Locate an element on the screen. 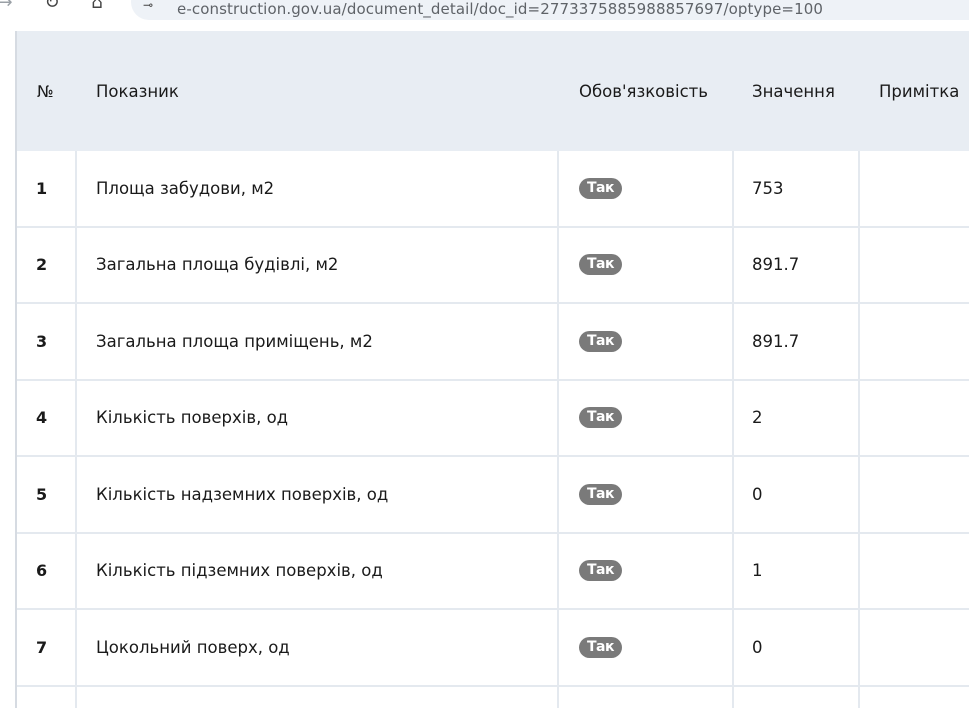 Image resolution: width=969 pixels, height=708 pixels. header-mandatory: Обов'язковість is located at coordinates (643, 91).